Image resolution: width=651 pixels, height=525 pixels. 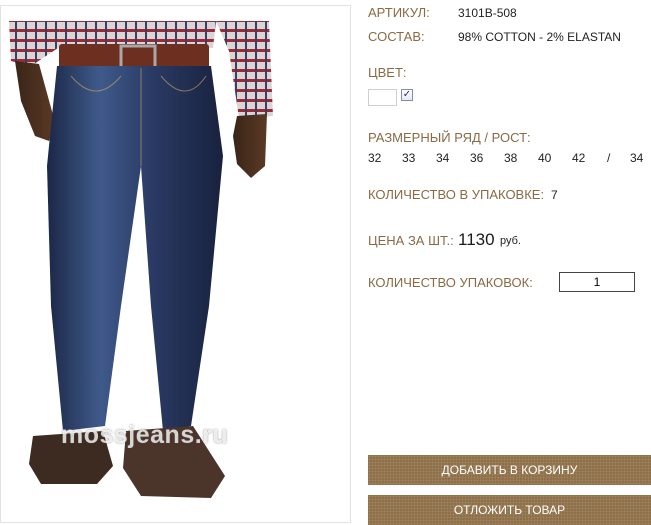 I want to click on size-item: 32, so click(x=375, y=158).